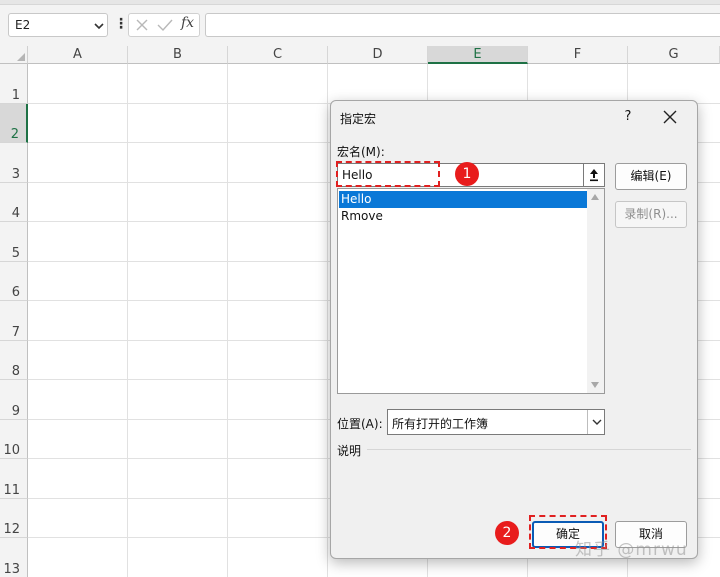 The image size is (720, 577). Describe the element at coordinates (187, 23) in the screenshot. I see `insert-function-icon: fx` at that location.